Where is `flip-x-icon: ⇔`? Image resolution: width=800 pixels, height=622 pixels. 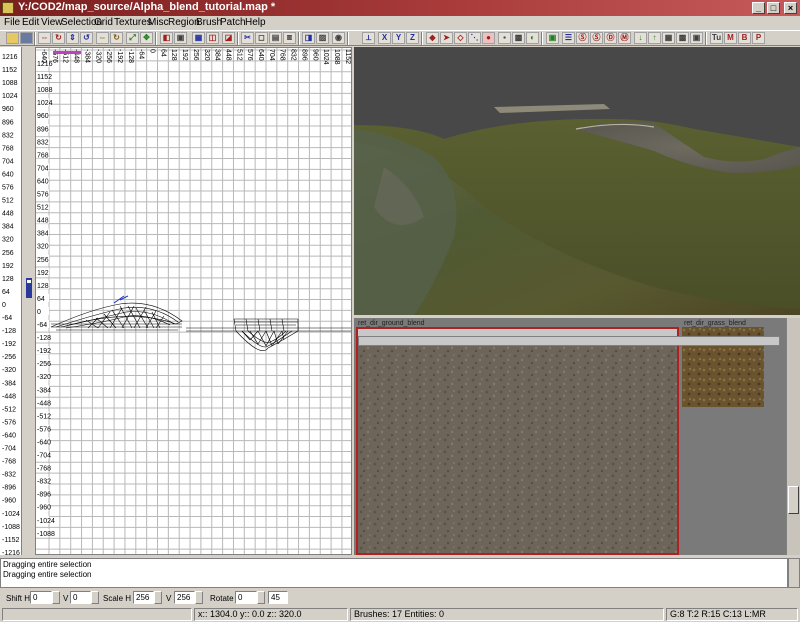
flip-x-icon: ⇔ is located at coordinates (44, 38).